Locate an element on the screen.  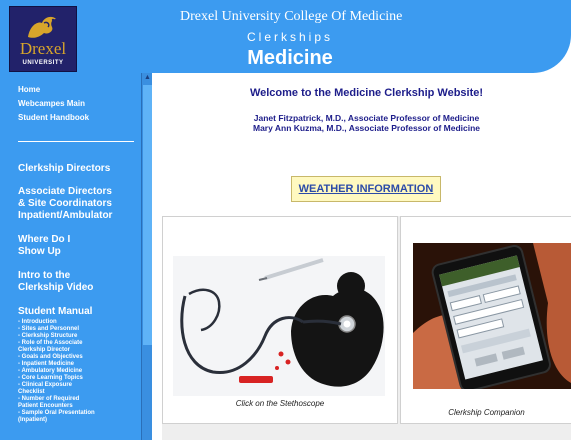
manual-item: - Introduction is located at coordinates (37, 322).